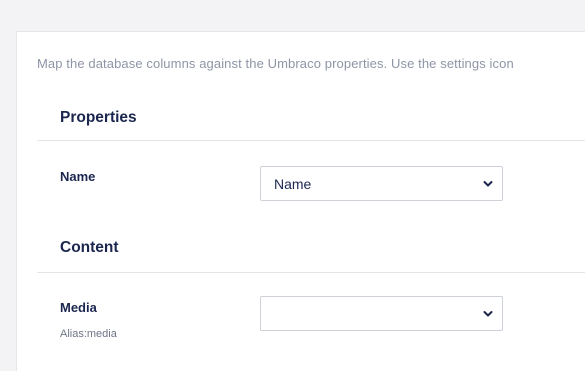  Describe the element at coordinates (381, 313) in the screenshot. I see `media-mapping-select` at that location.